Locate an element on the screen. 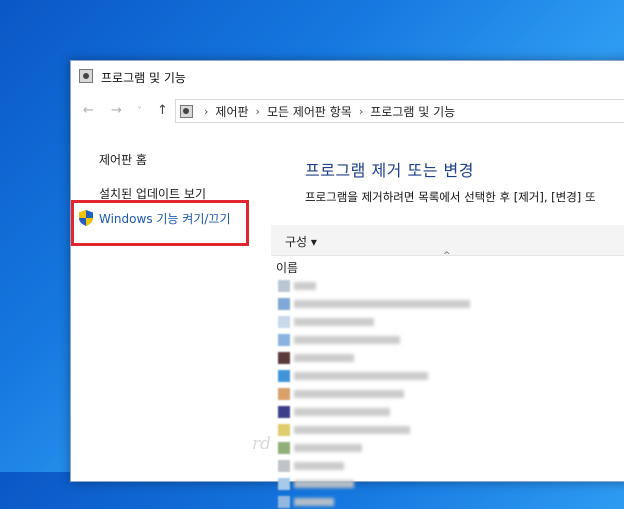 This screenshot has width=624, height=509. page-title: 프로그램 제거 또는 변경 is located at coordinates (389, 170).